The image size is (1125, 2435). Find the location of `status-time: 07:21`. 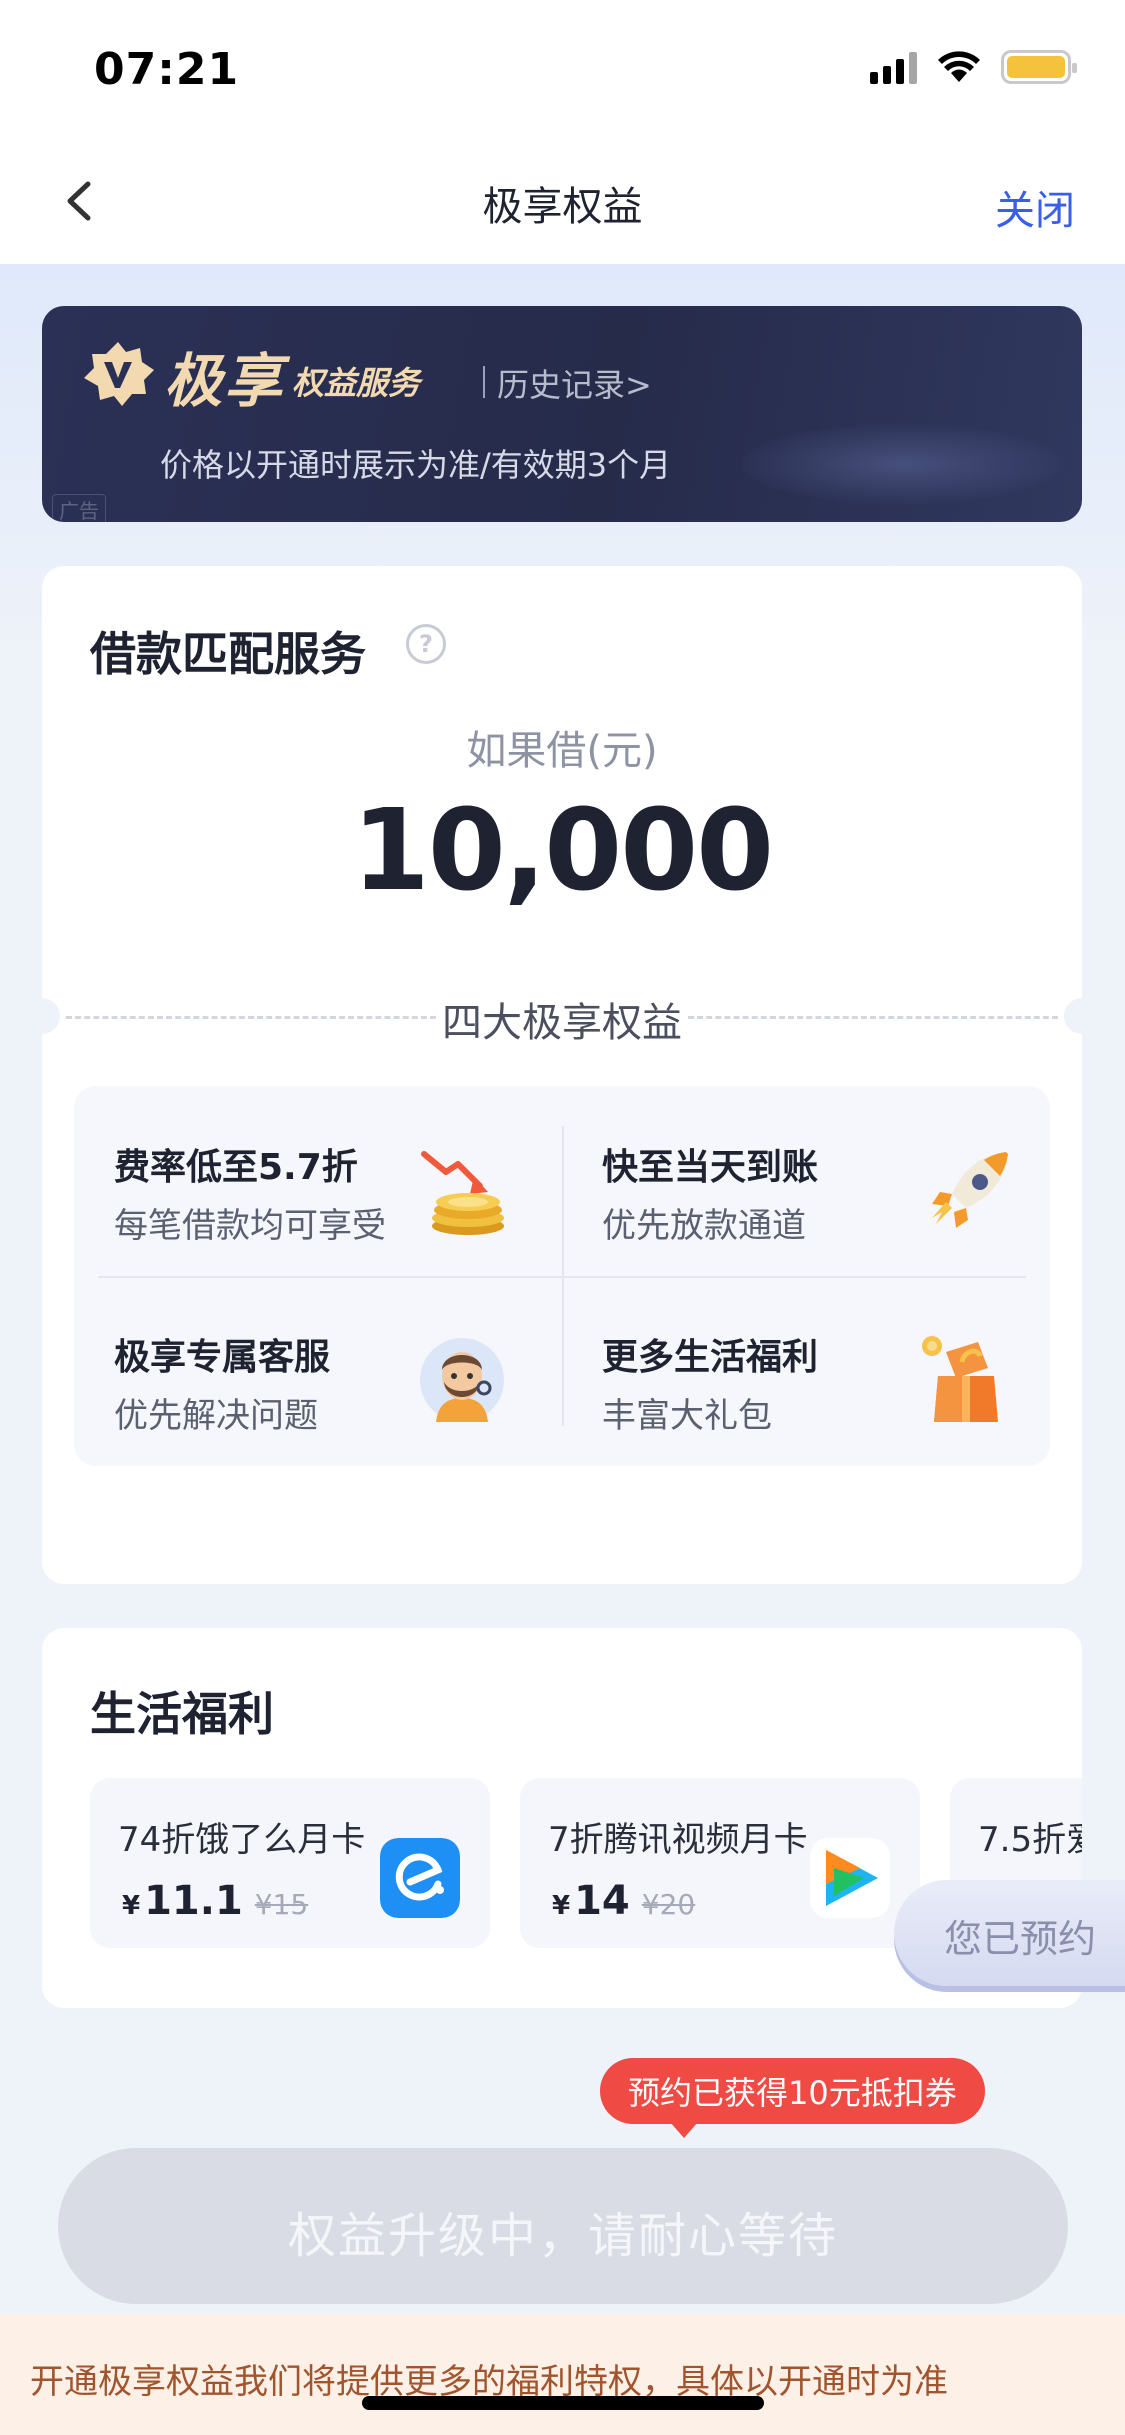

status-time: 07:21 is located at coordinates (167, 69).